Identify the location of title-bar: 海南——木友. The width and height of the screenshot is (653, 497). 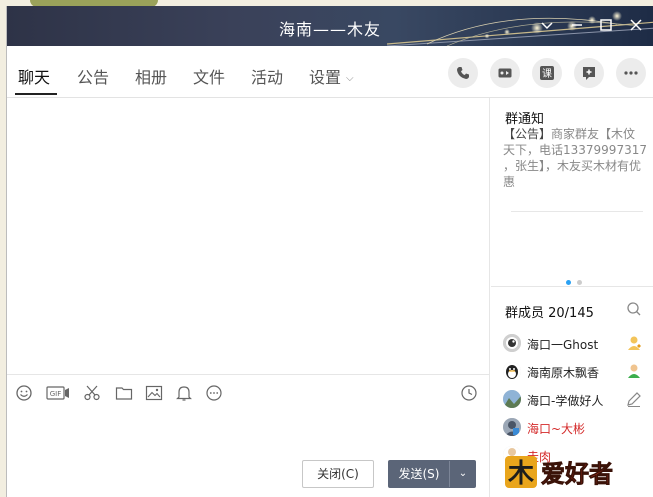
(330, 26).